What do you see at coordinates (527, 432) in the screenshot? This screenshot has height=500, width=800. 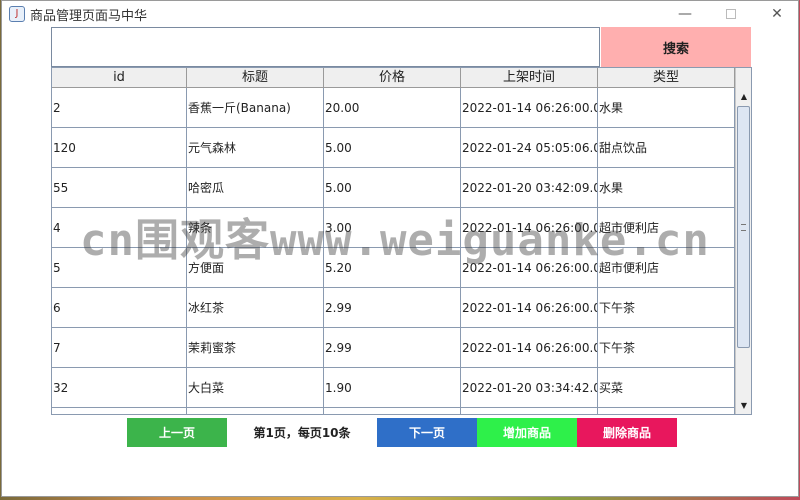 I see `add-product-button: 增加商品` at bounding box center [527, 432].